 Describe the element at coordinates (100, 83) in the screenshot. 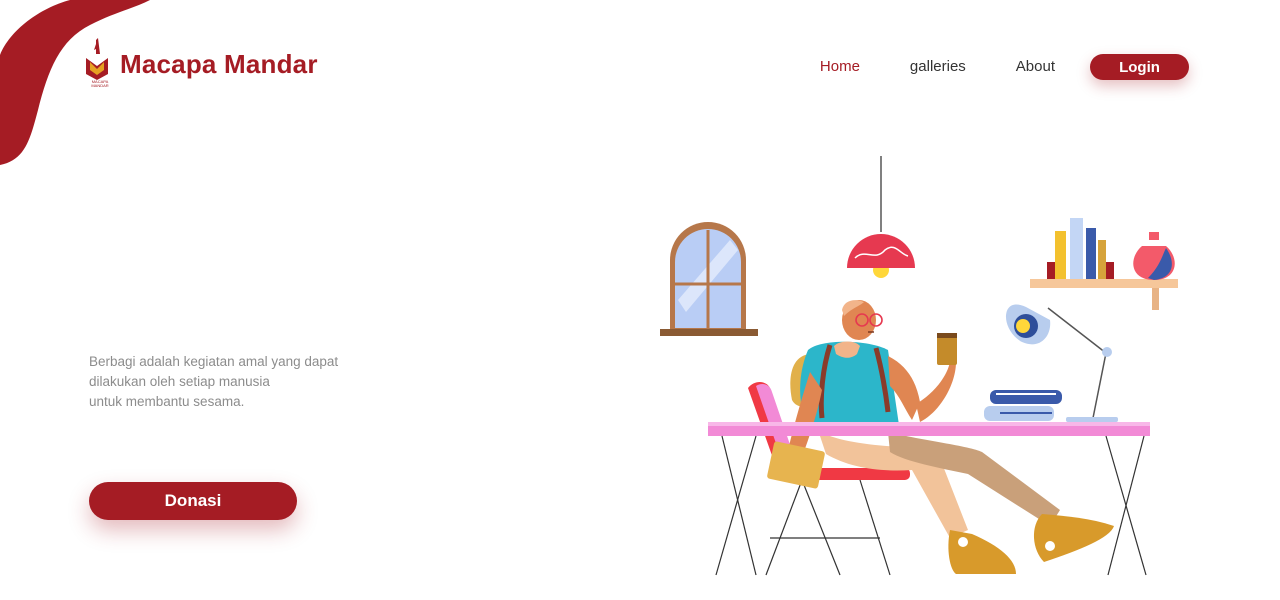

I see `logo-sub-label: MACAPA MANDAR` at that location.